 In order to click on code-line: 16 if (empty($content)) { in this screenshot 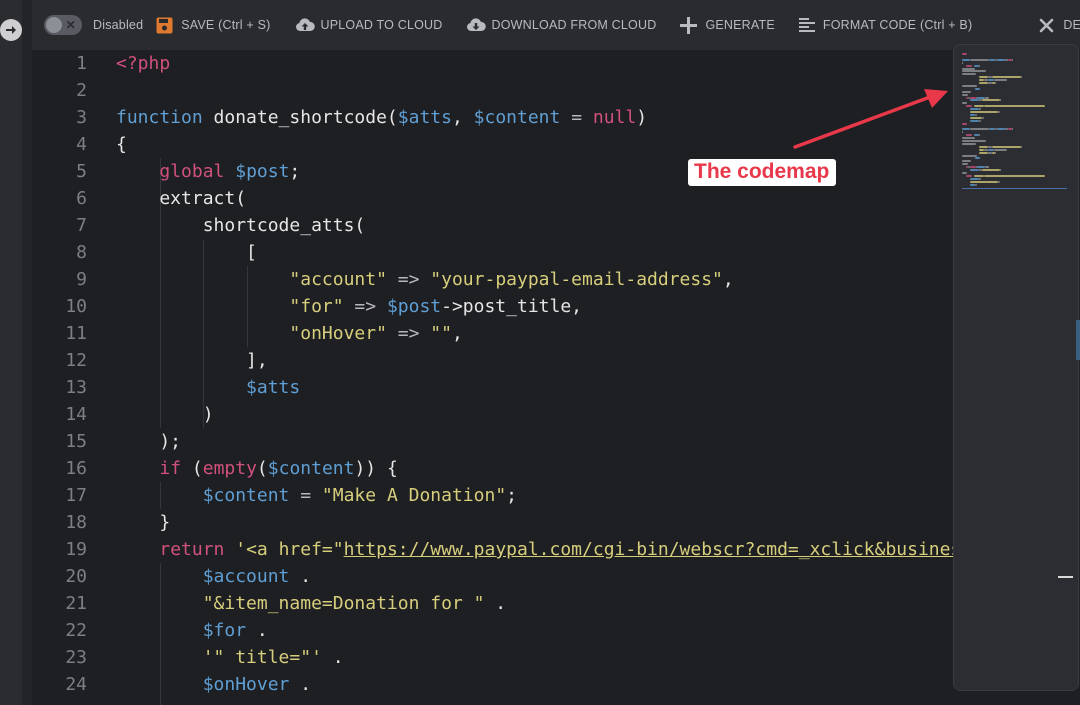, I will do `click(497, 468)`.